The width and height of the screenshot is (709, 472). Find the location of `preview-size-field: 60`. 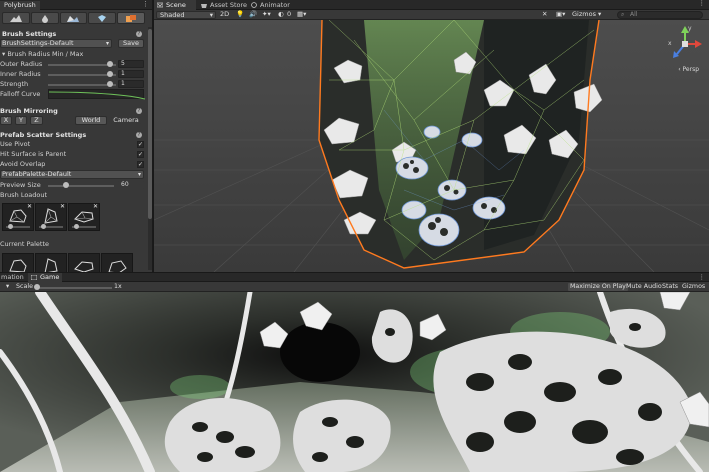

preview-size-field: 60 is located at coordinates (131, 185).